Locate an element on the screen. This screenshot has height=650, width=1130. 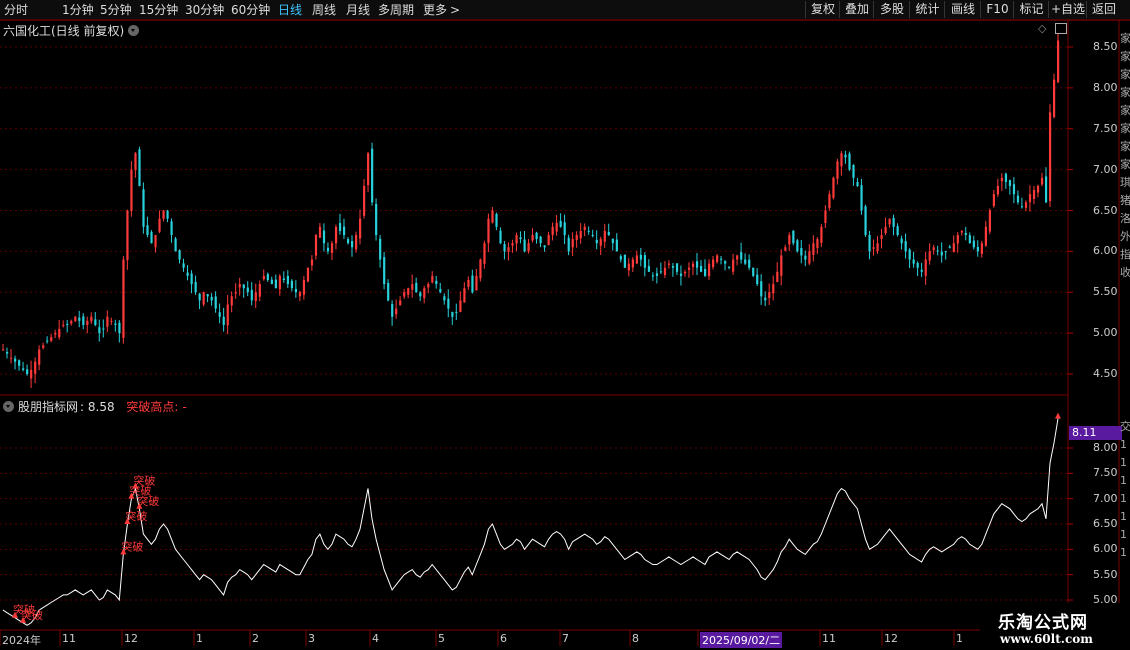
y-tick-label: 8.50 is located at coordinates (1105, 46).